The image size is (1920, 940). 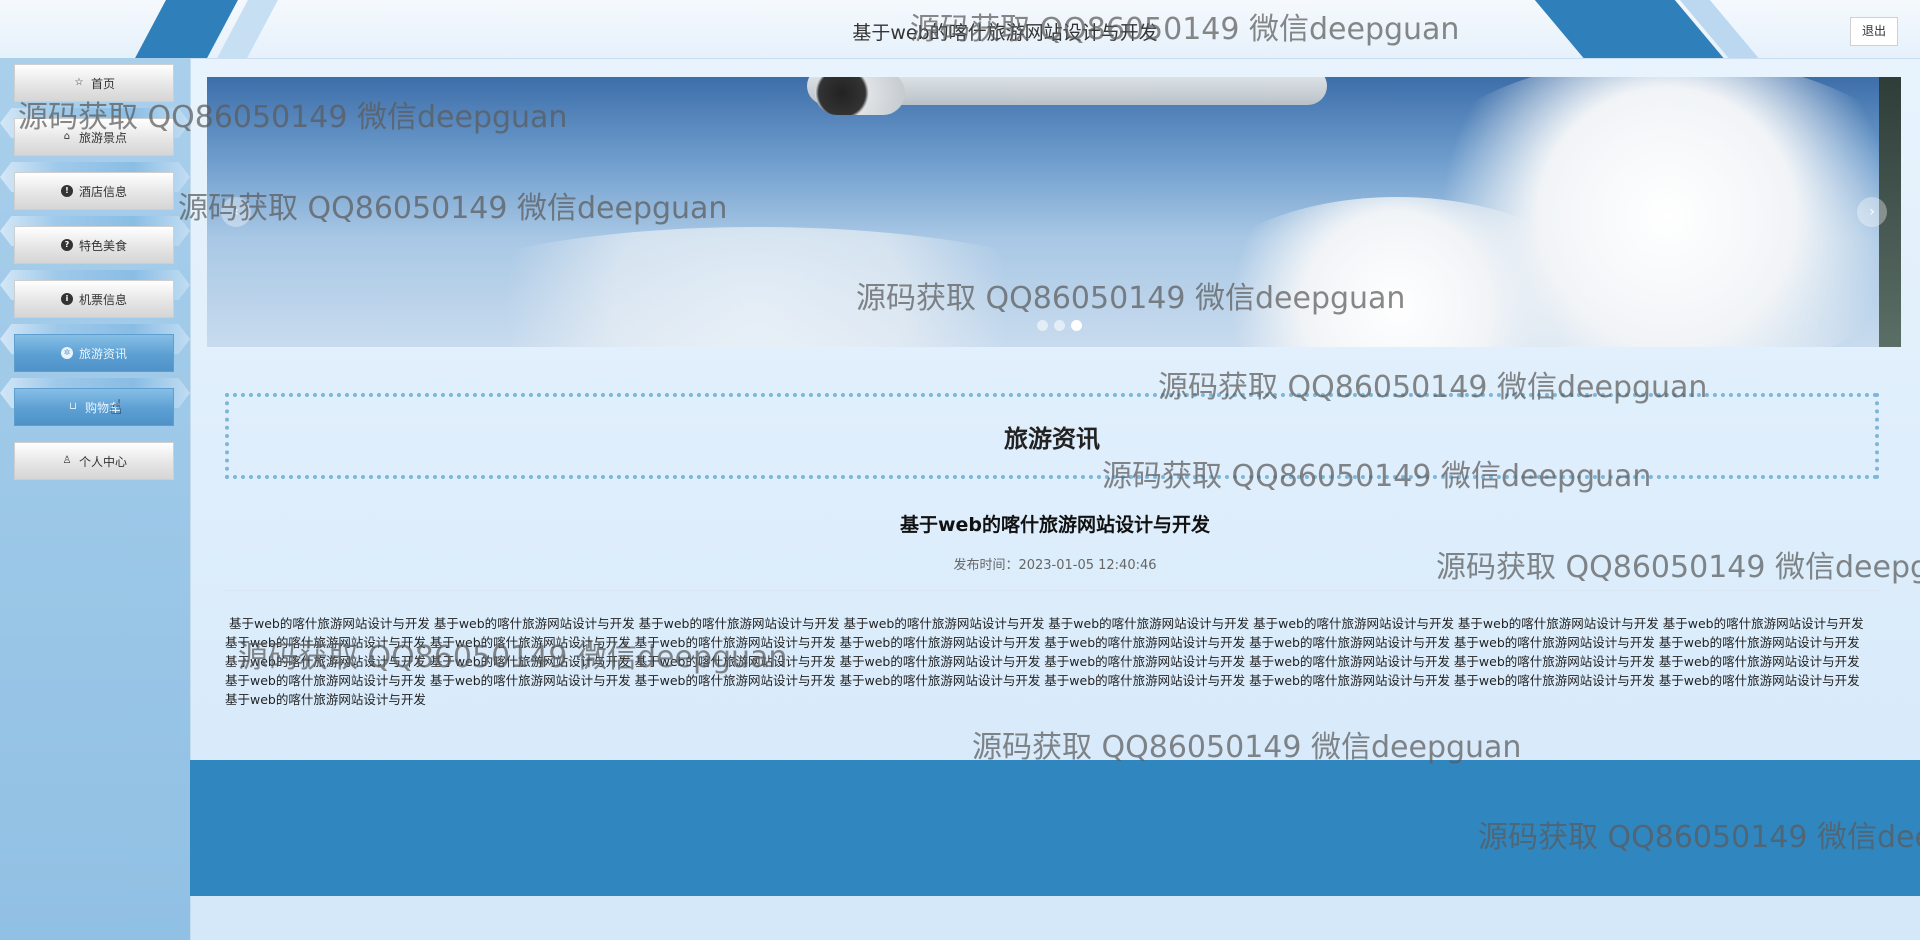 What do you see at coordinates (1052, 436) in the screenshot?
I see `section-title: 旅游资讯` at bounding box center [1052, 436].